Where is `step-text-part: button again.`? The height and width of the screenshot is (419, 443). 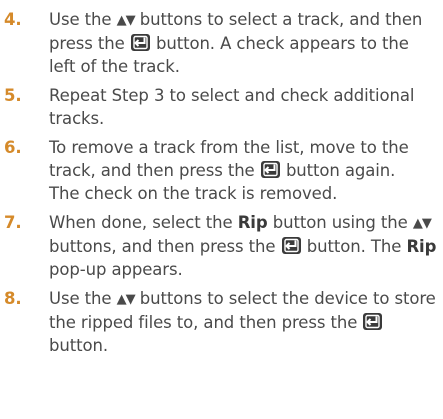
step-text-part: button again. is located at coordinates (340, 170).